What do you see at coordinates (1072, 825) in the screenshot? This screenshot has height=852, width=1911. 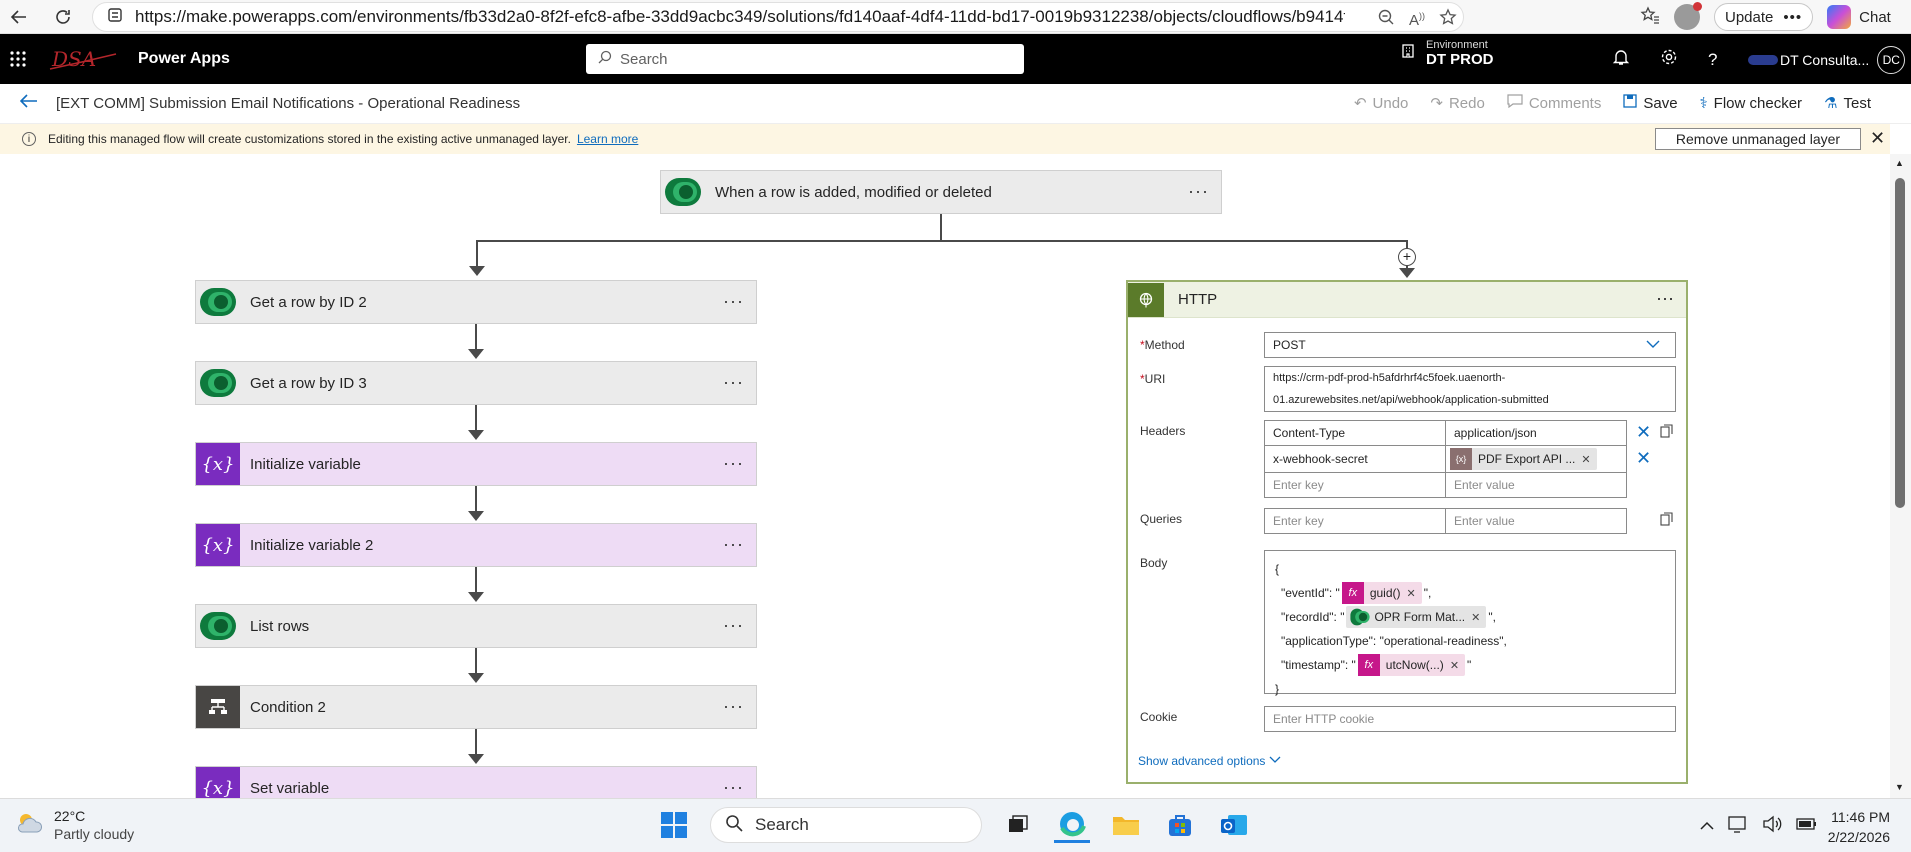 I see `edge-browser-icon` at bounding box center [1072, 825].